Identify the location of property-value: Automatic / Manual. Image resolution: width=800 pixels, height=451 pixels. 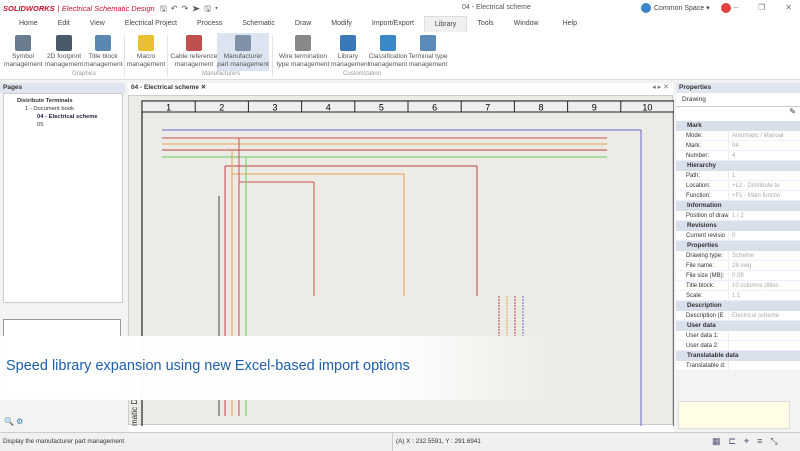
(764, 135).